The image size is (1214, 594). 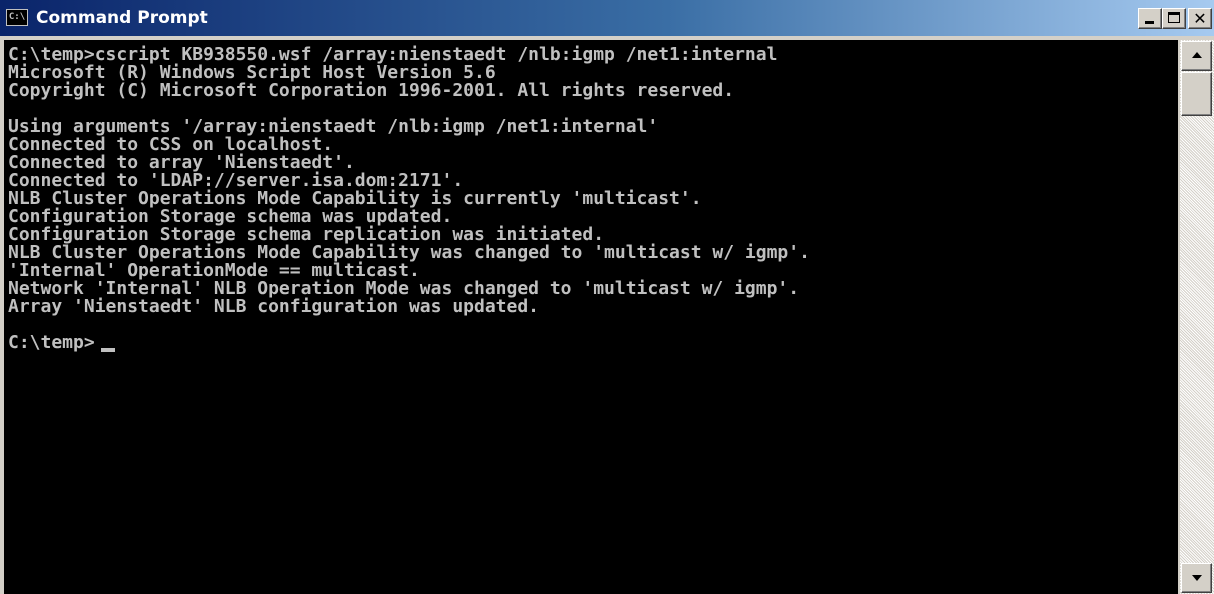 I want to click on console-prompt: C:\temp>, so click(x=51, y=342).